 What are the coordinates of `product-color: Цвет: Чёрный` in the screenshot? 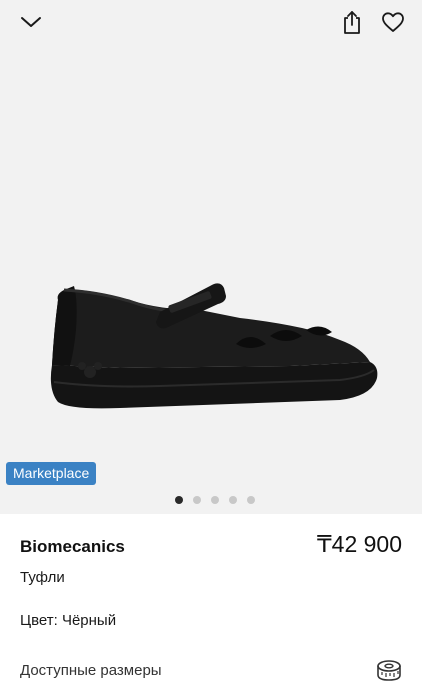 It's located at (68, 620).